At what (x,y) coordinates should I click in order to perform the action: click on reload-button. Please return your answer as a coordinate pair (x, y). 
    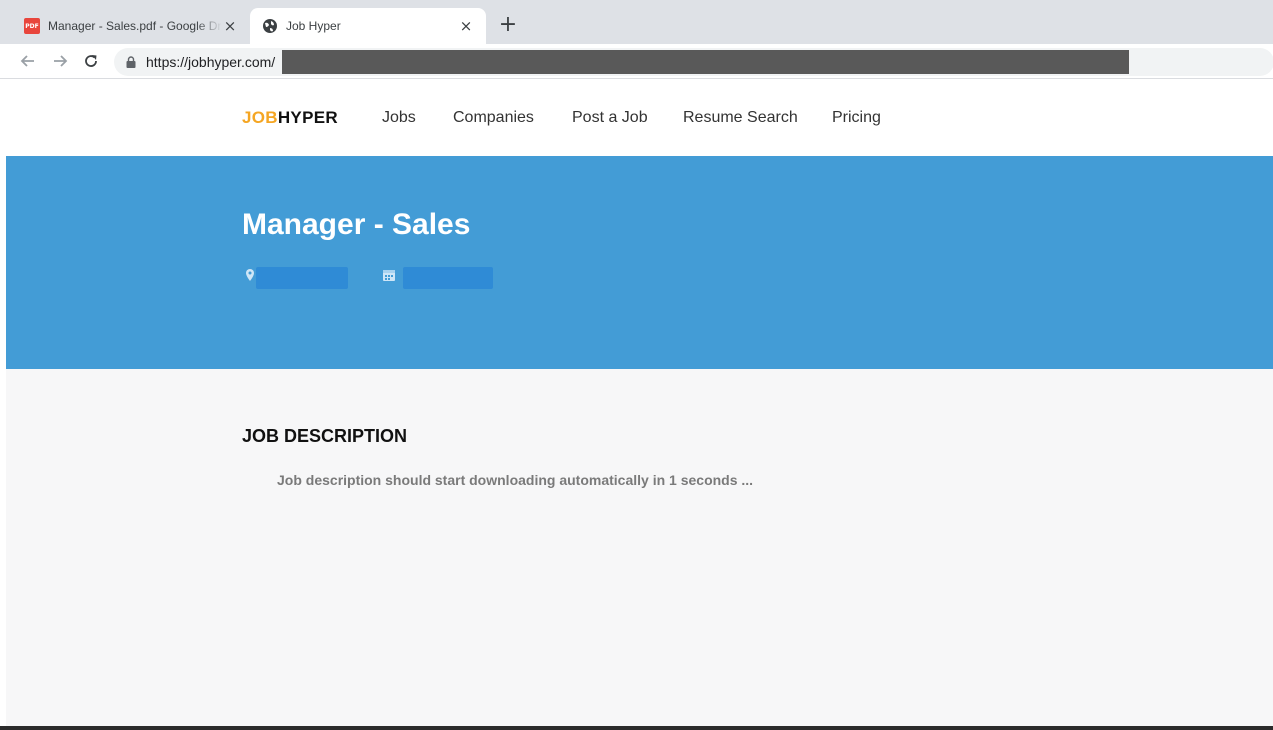
    Looking at the image, I should click on (91, 61).